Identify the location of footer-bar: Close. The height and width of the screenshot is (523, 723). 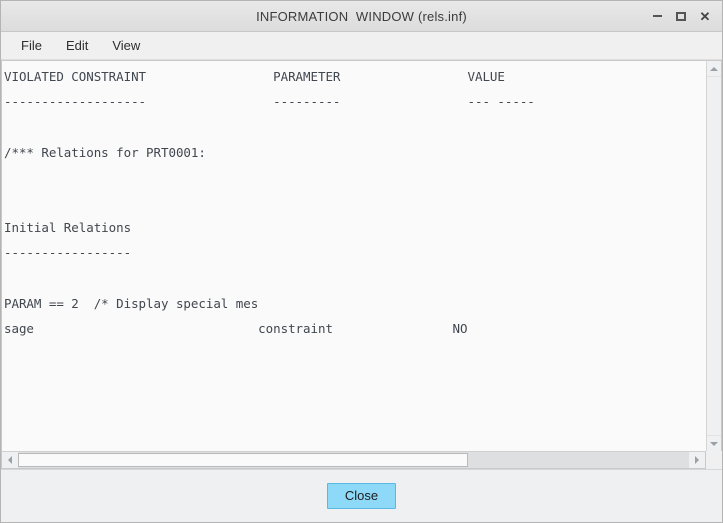
(361, 495).